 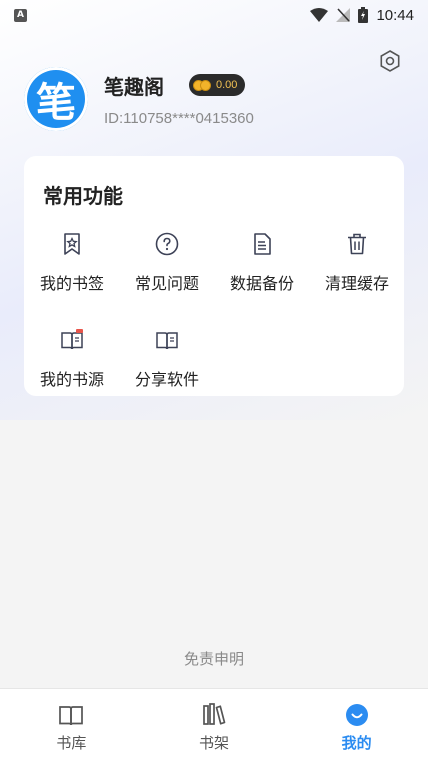 I want to click on nav-tab-mine: 我的, so click(x=356, y=724).